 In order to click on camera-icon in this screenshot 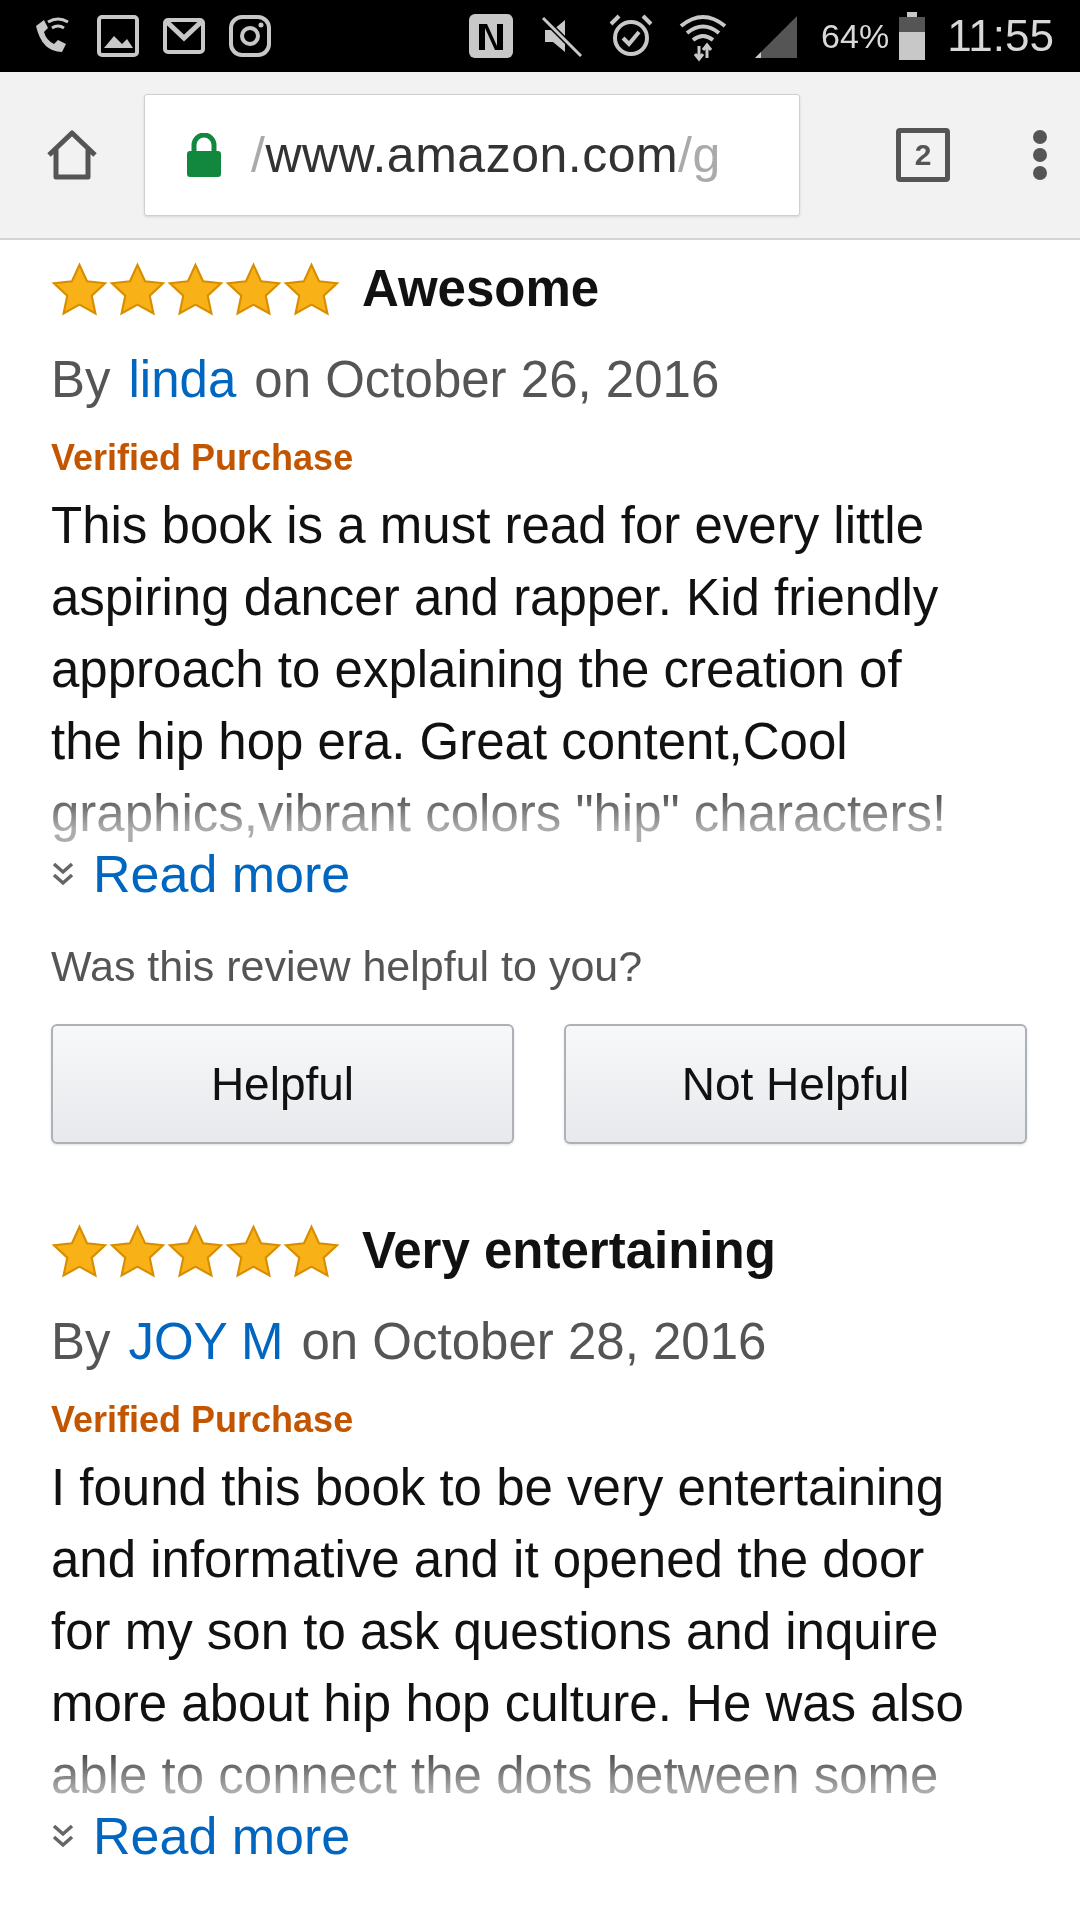, I will do `click(250, 36)`.